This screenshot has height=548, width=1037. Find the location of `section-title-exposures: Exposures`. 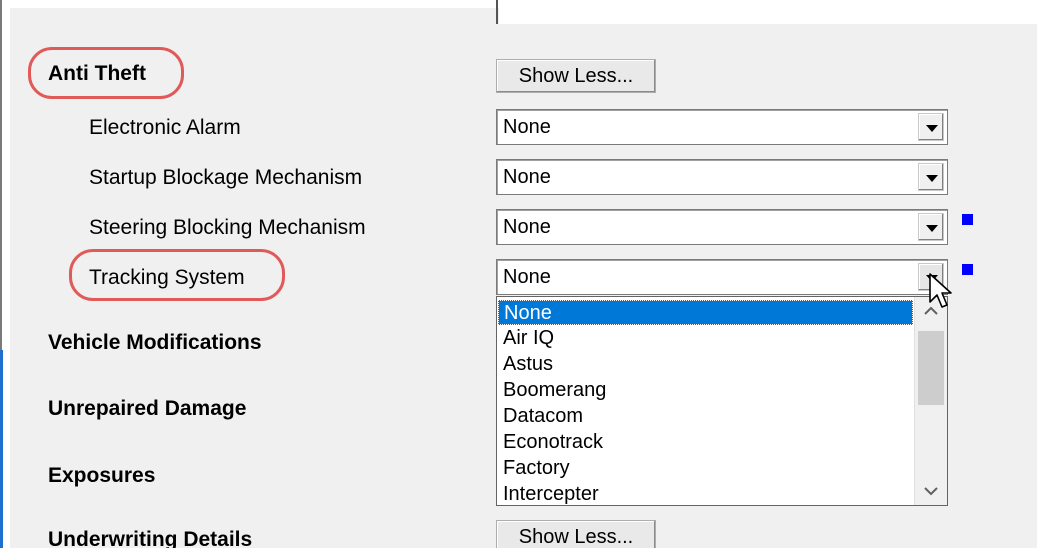

section-title-exposures: Exposures is located at coordinates (102, 475).